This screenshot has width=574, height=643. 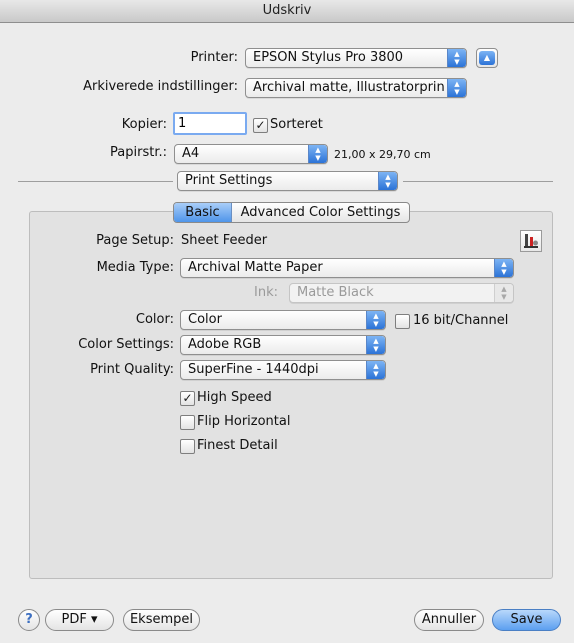 What do you see at coordinates (160, 86) in the screenshot?
I see `presets-label: Arkiverede indstillinger:` at bounding box center [160, 86].